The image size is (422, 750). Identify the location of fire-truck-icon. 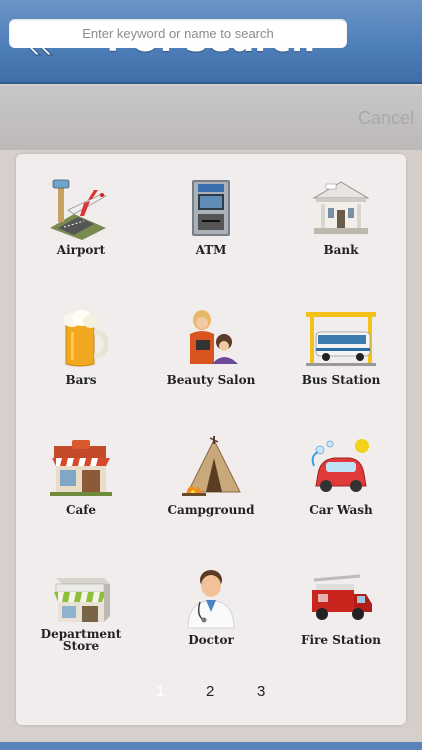
(342, 597).